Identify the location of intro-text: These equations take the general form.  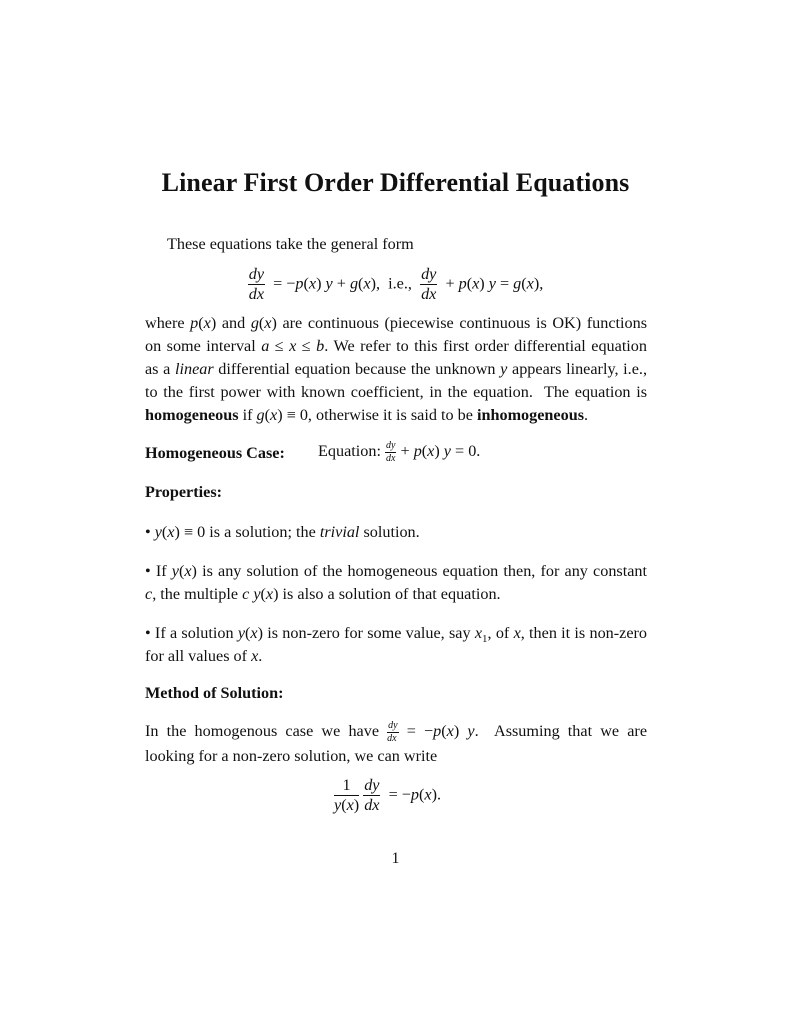
(290, 244).